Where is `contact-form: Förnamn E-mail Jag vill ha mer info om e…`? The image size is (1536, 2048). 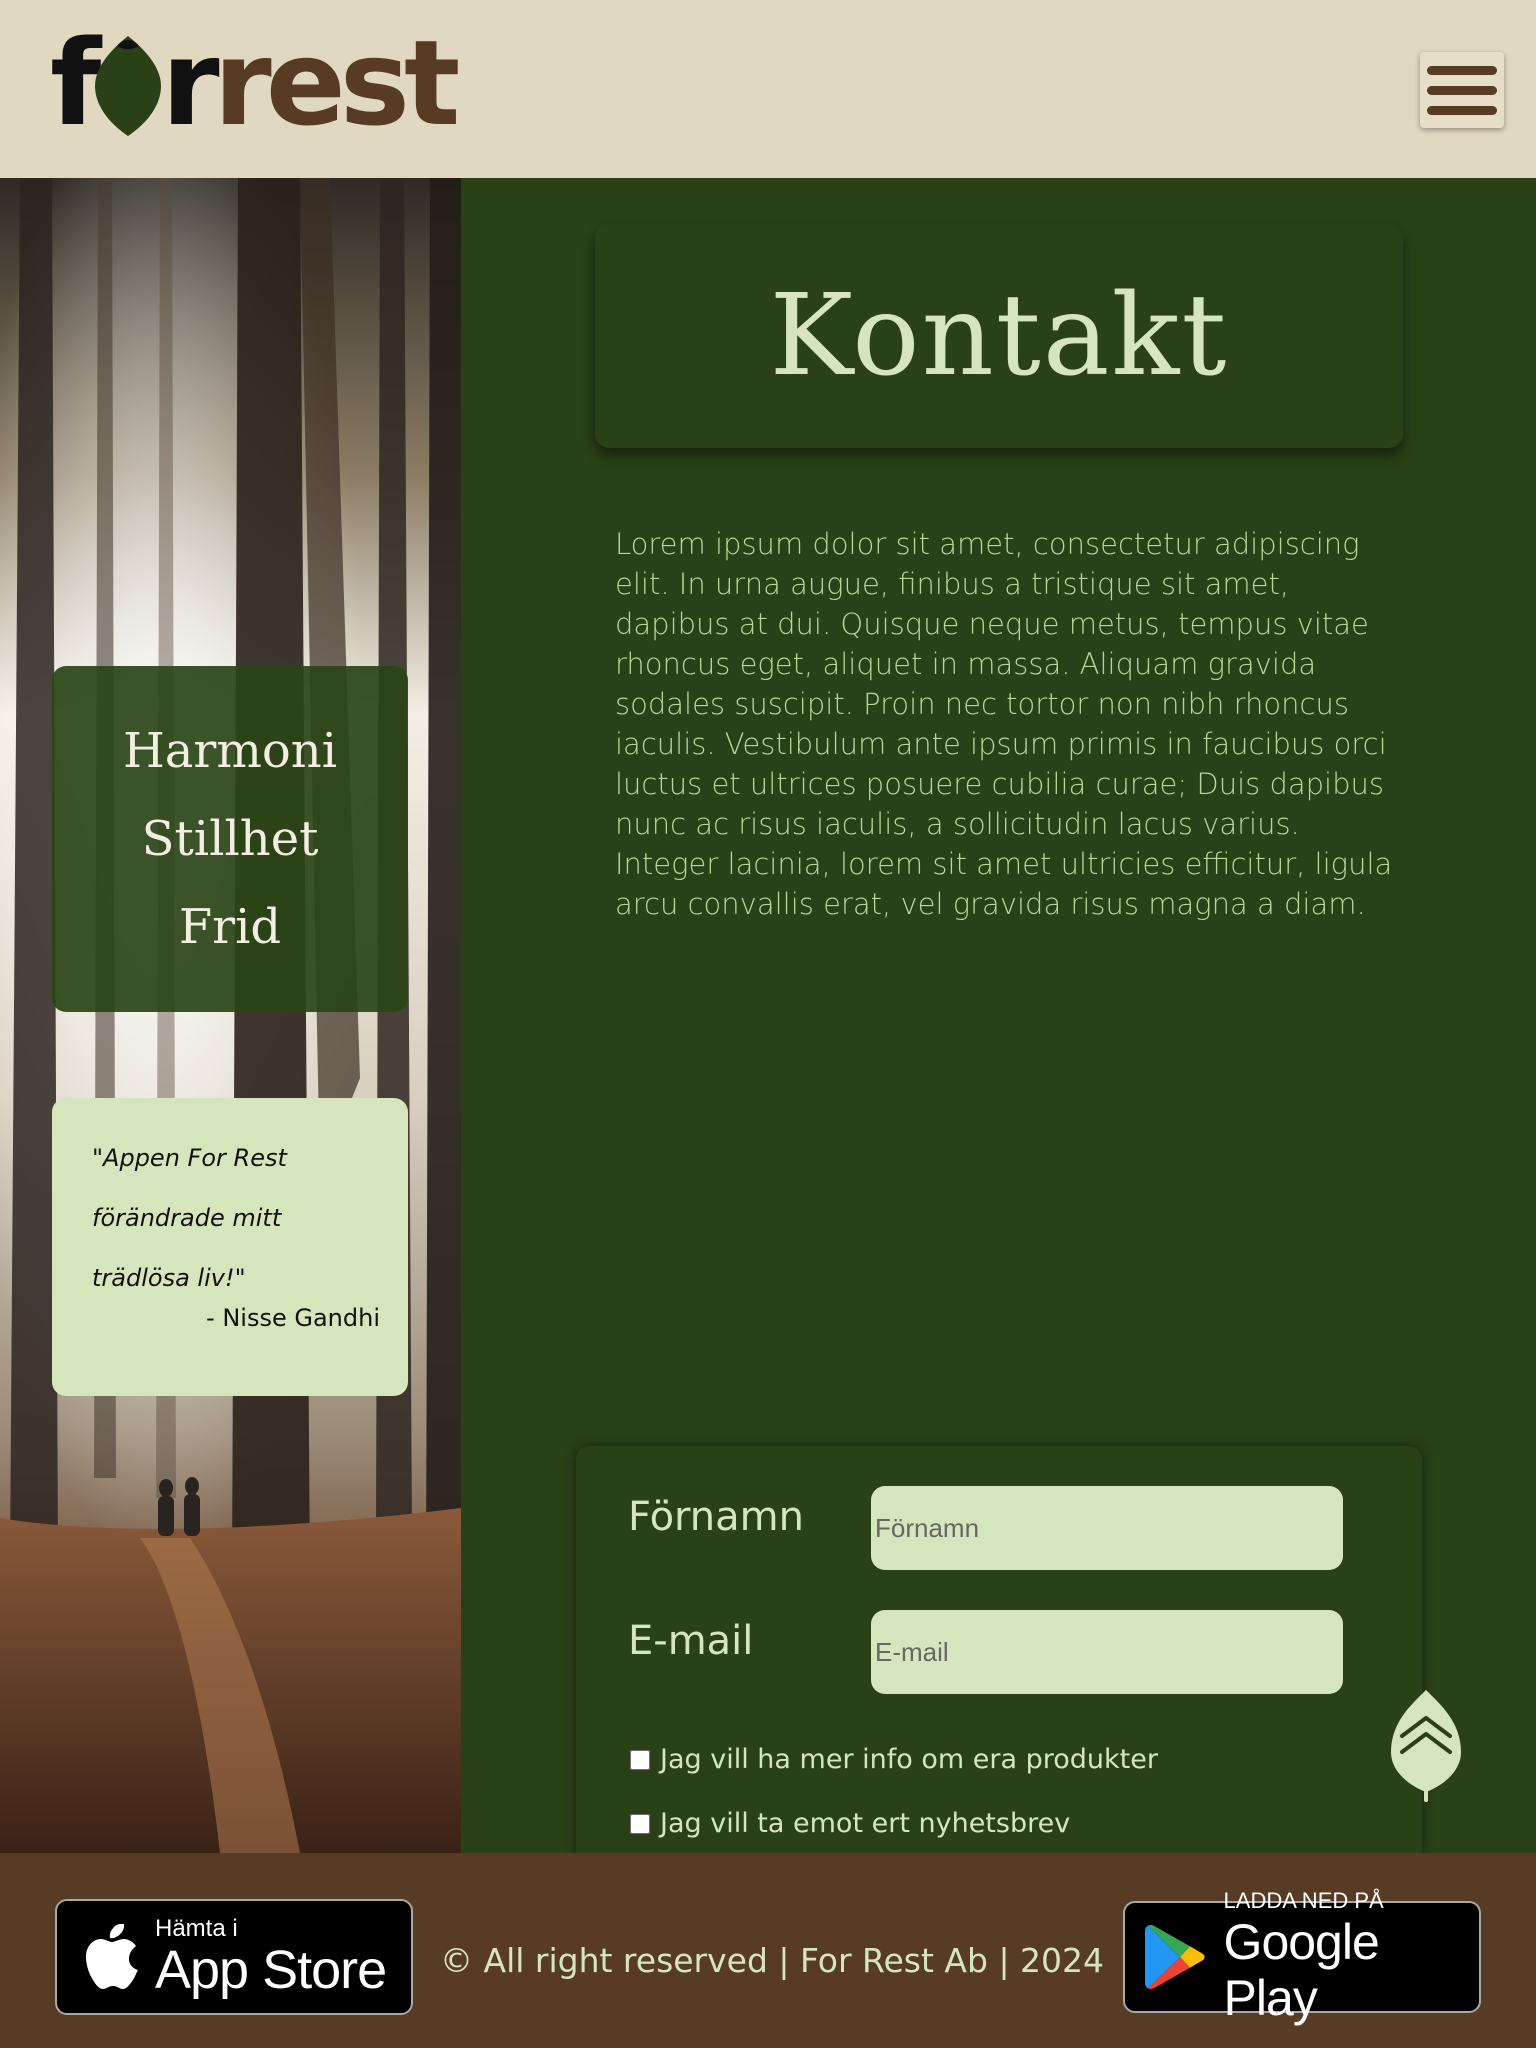 contact-form: Förnamn E-mail Jag vill ha mer info om e… is located at coordinates (999, 1656).